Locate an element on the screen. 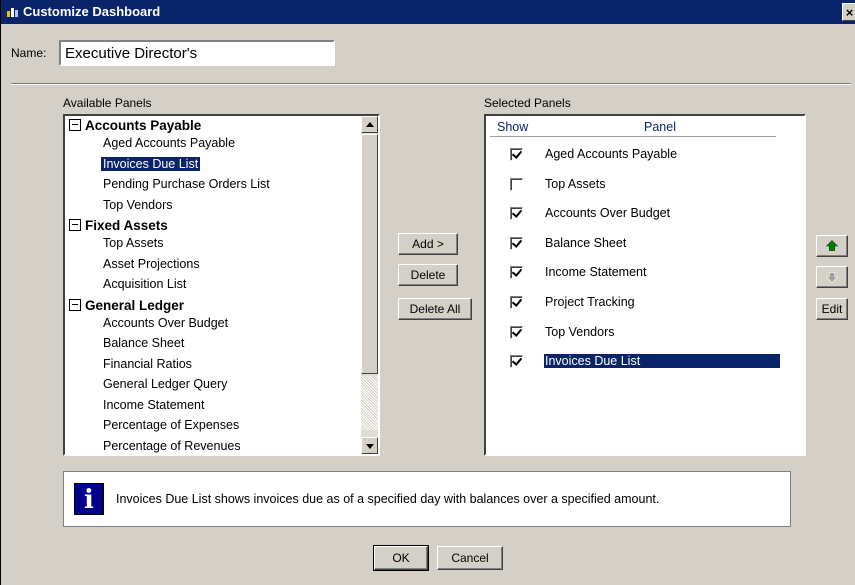  tree-item: Aged Accounts Payable is located at coordinates (169, 143).